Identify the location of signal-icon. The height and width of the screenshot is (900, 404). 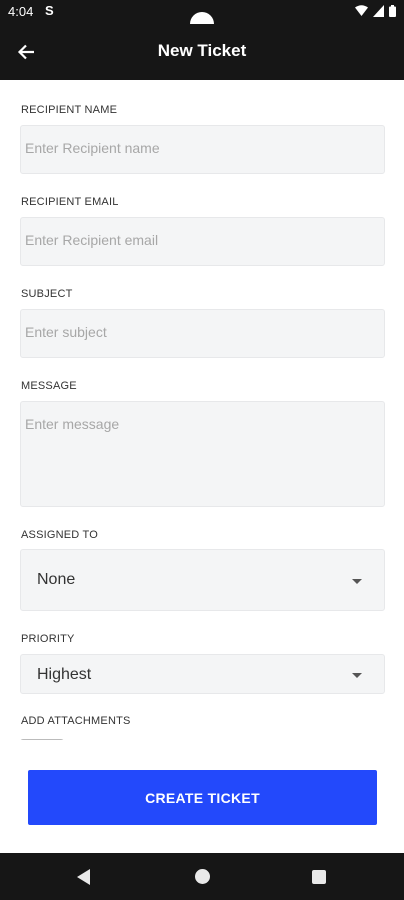
(378, 11).